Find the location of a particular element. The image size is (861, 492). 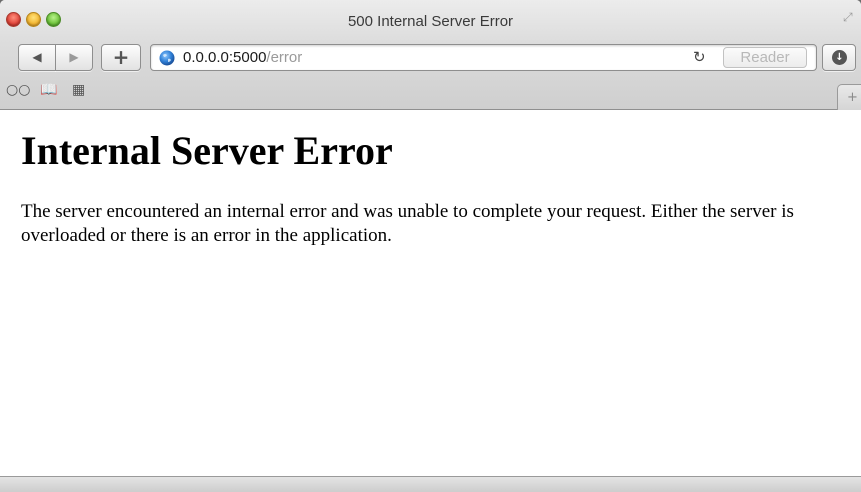

url-host: 0.0.0.0:5000 is located at coordinates (225, 57).